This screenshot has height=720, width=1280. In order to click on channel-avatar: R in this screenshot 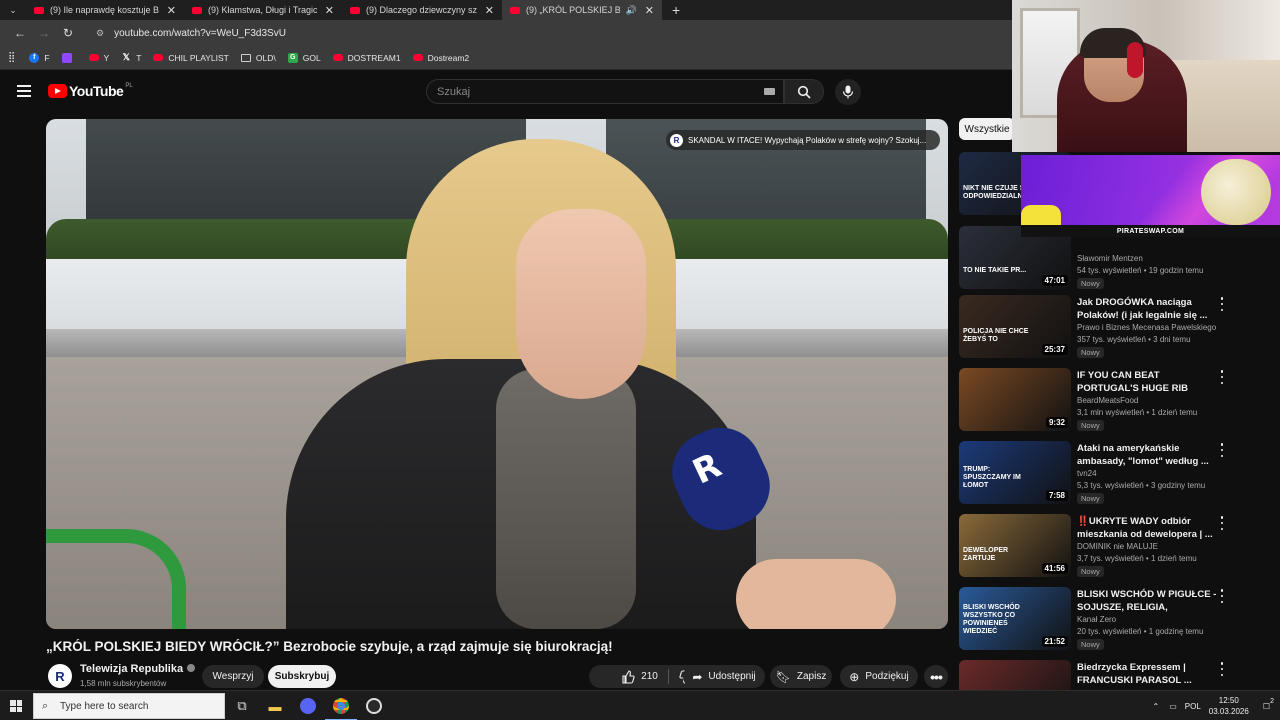, I will do `click(60, 676)`.